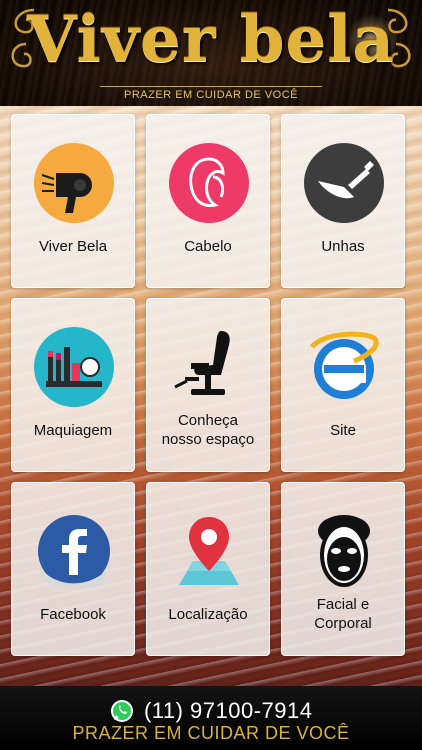  I want to click on phone-number: (11) 97100-7914, so click(228, 711).